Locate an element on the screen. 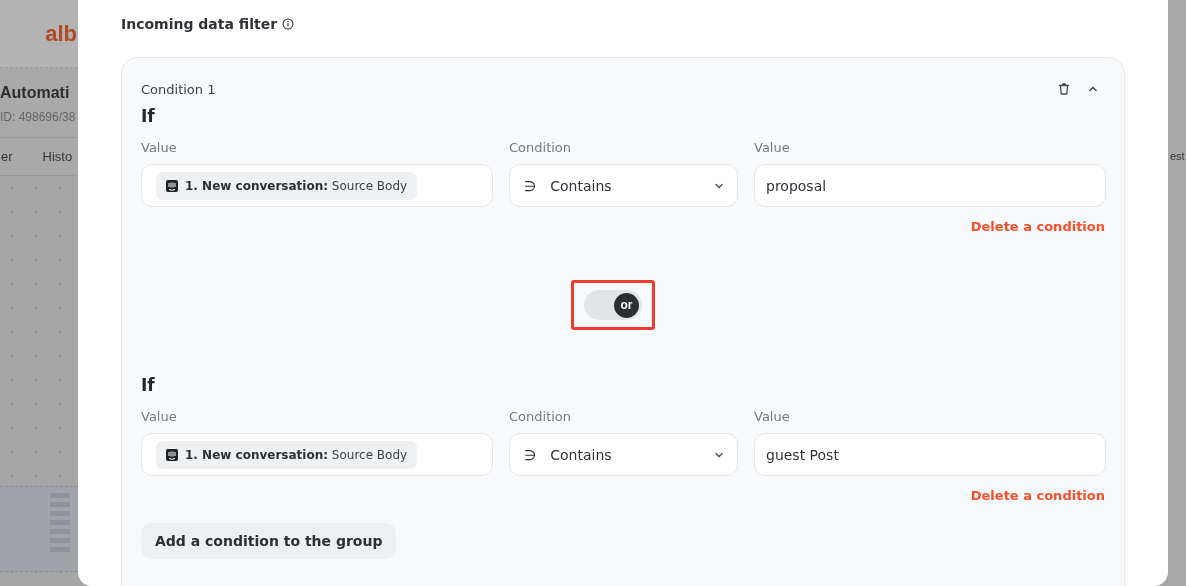 This screenshot has width=1186, height=586. info-icon is located at coordinates (288, 24).